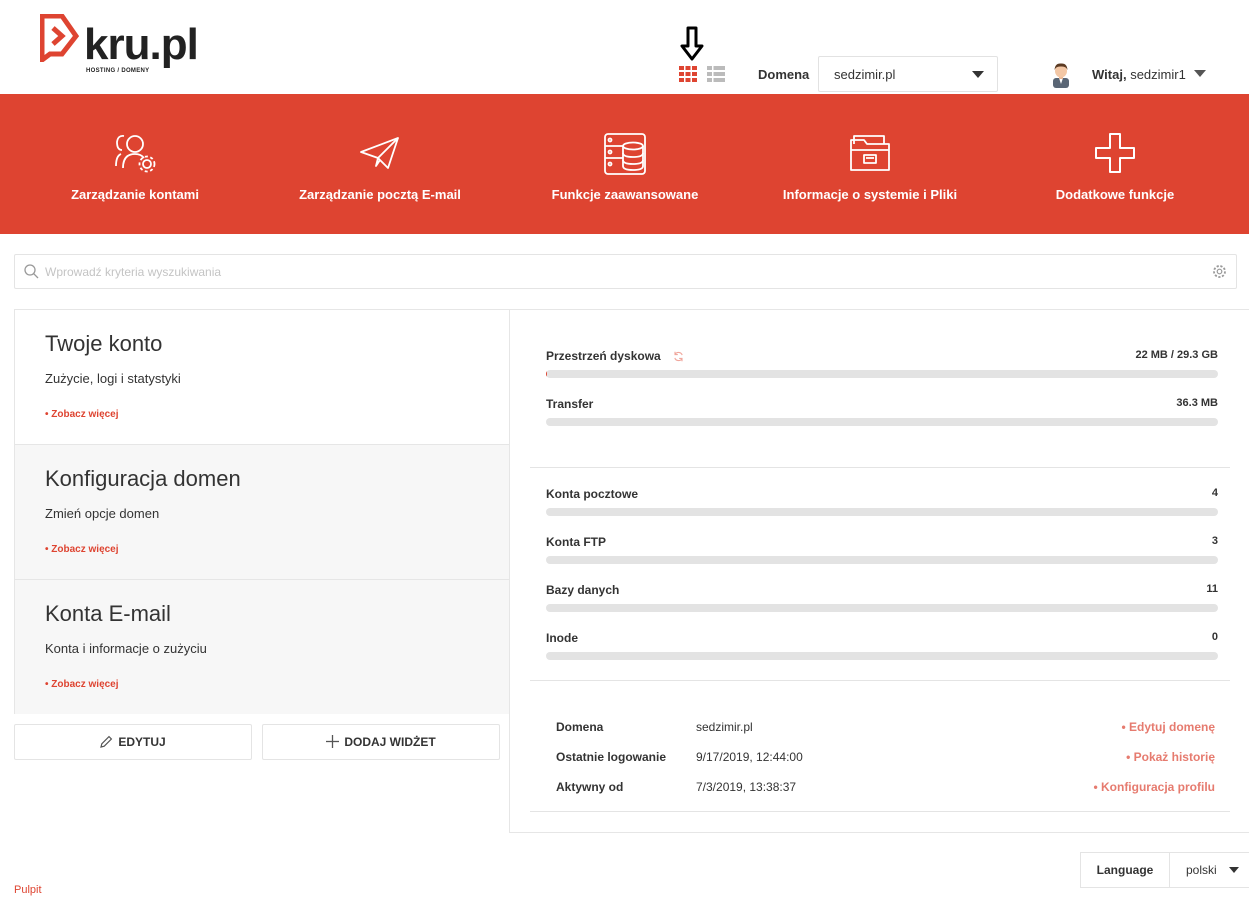 The image size is (1249, 901). Describe the element at coordinates (870, 153) in the screenshot. I see `folder-icon` at that location.